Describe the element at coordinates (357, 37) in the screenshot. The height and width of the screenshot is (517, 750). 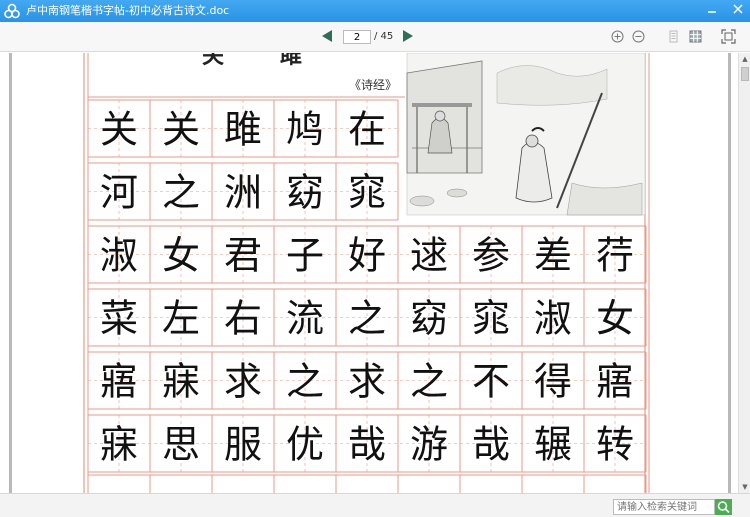
I see `page-number-input` at that location.